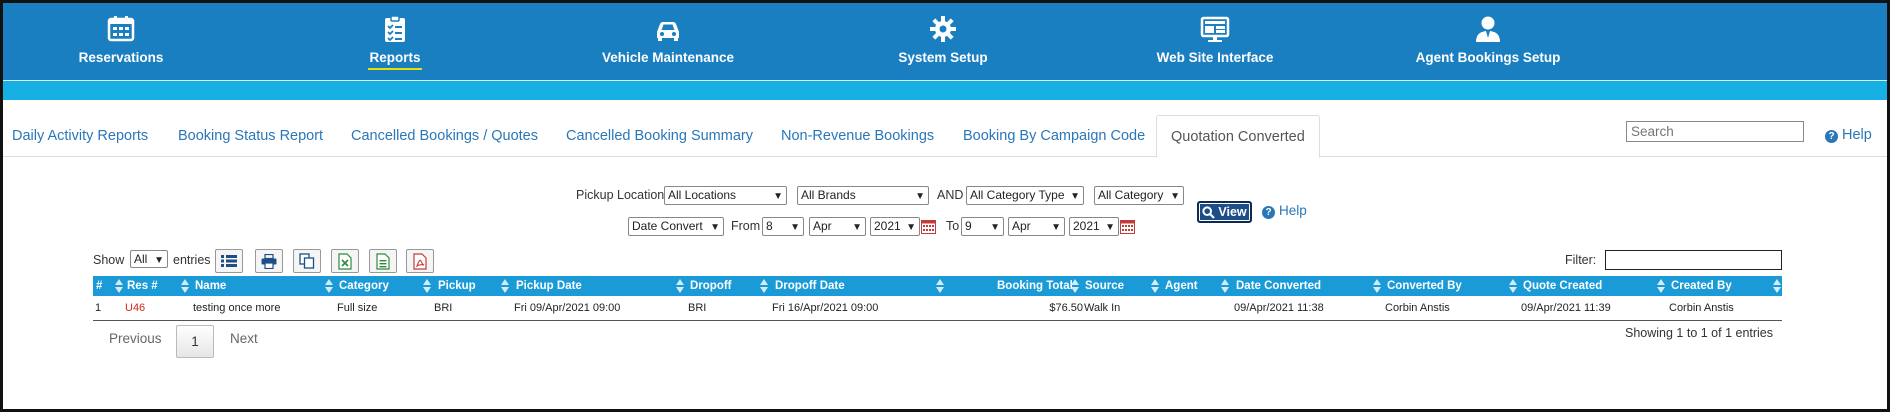  I want to click on tab-booking-by-campaign-code: Booking By Campaign Code, so click(1054, 136).